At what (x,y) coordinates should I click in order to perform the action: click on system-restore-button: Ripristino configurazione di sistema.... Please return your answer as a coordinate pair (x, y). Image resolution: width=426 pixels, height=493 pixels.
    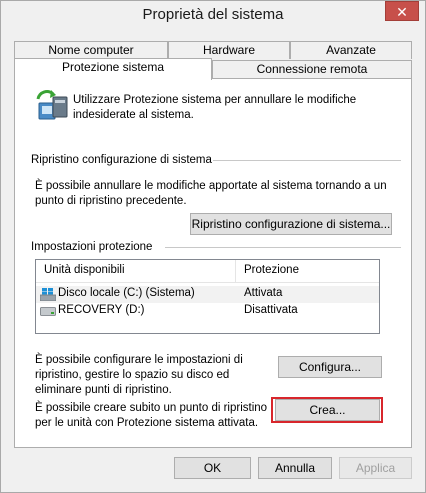
    Looking at the image, I should click on (291, 224).